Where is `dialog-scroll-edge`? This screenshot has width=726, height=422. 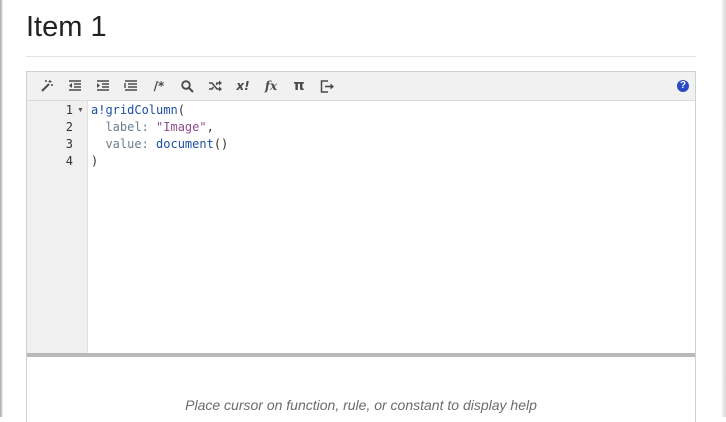
dialog-scroll-edge is located at coordinates (724, 208).